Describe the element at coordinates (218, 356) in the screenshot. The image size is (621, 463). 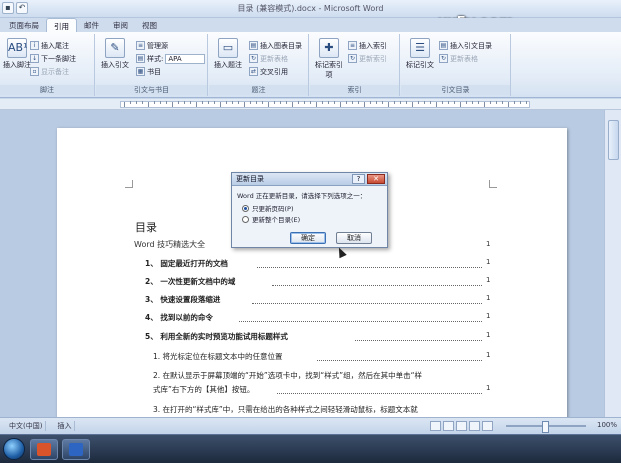
I see `toc-entry: 1. 将光标定位在标题文本中的任意位置` at that location.